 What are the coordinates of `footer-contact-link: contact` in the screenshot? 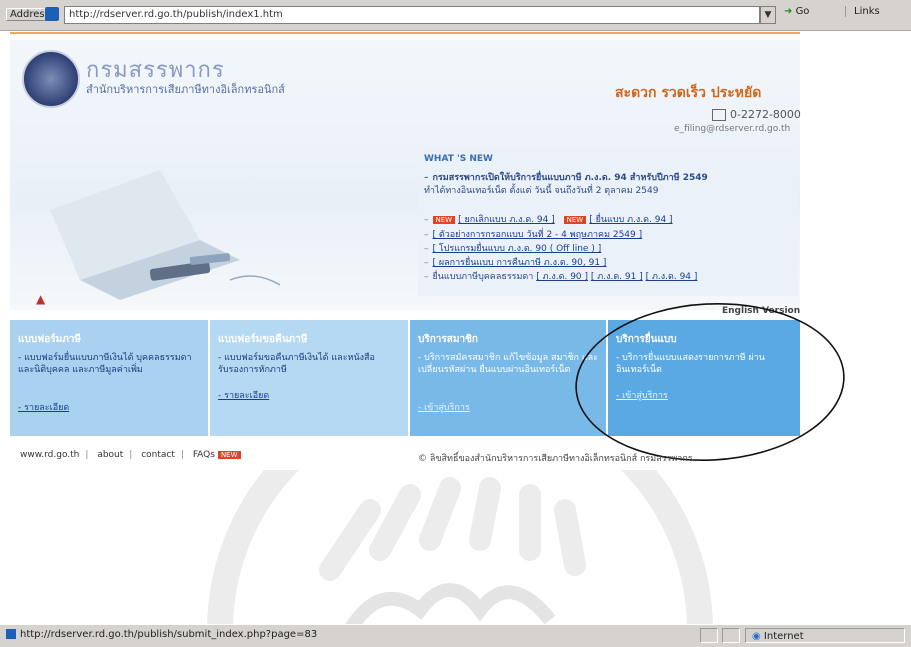 It's located at (158, 455).